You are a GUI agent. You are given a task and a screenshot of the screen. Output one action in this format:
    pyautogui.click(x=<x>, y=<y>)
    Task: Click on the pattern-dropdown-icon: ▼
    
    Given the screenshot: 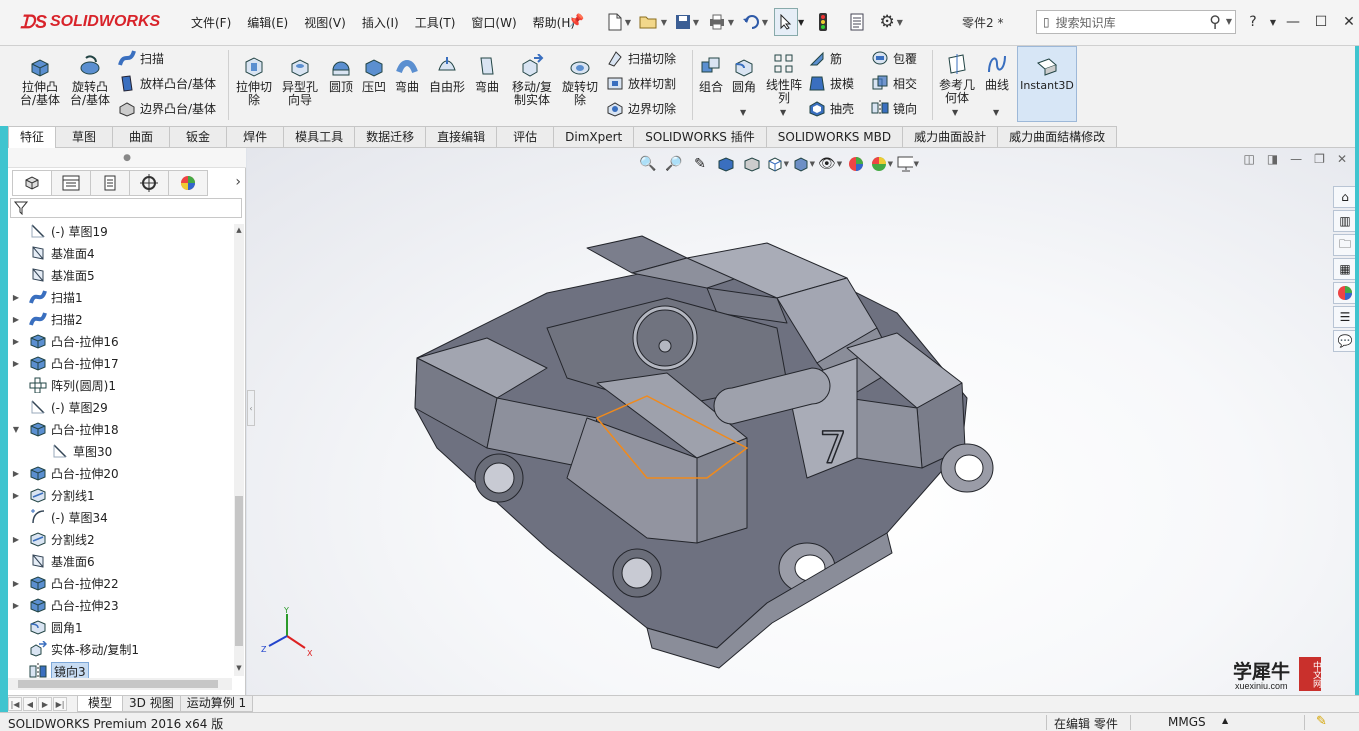 What is the action you would take?
    pyautogui.click(x=783, y=112)
    